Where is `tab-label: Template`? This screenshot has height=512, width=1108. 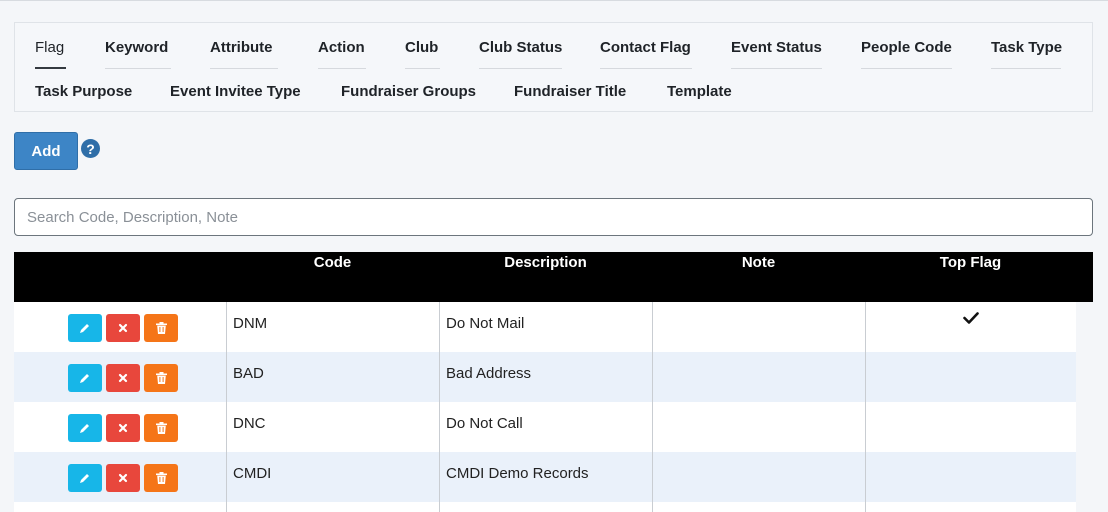
tab-label: Template is located at coordinates (699, 91).